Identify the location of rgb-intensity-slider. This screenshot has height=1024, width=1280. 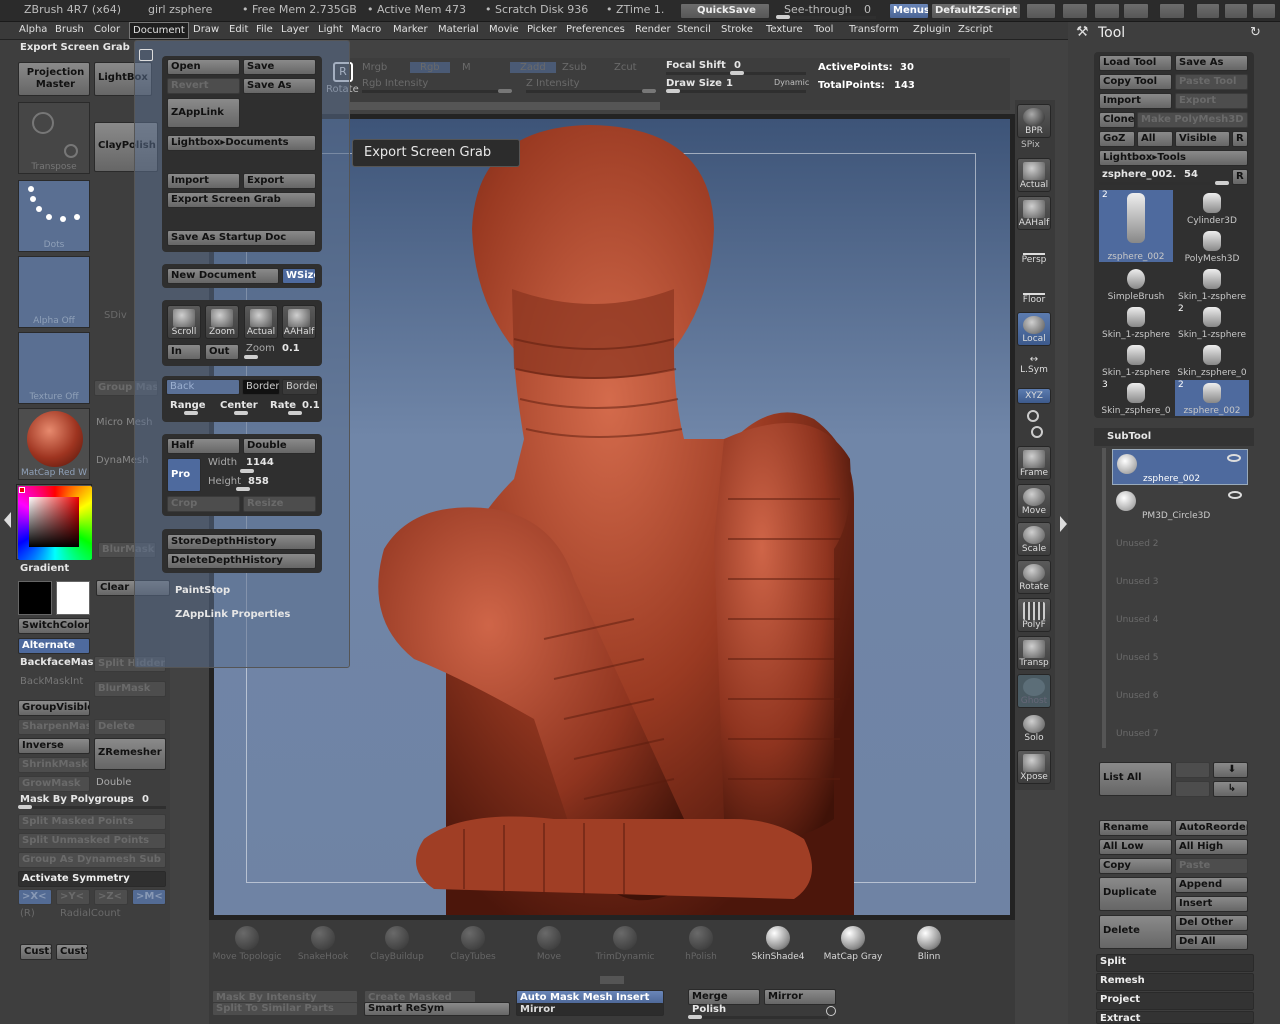
(437, 91).